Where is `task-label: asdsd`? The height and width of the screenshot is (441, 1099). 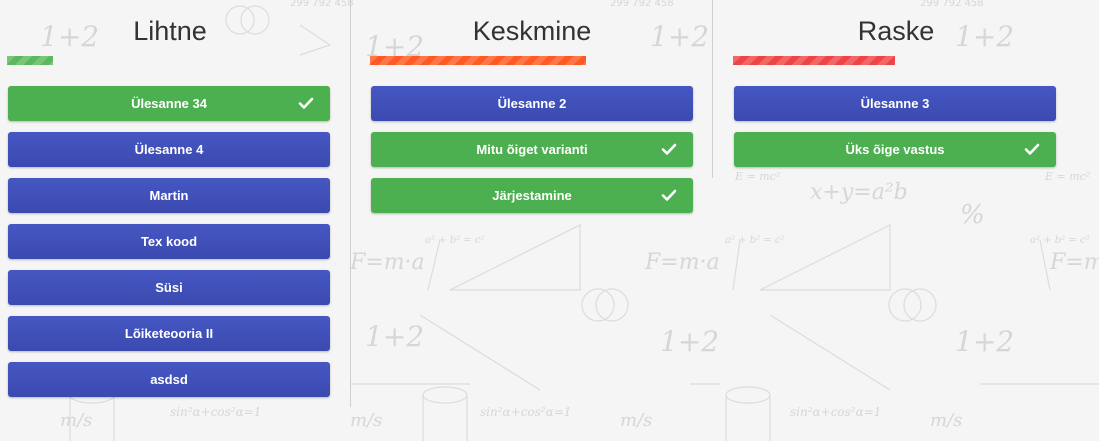 task-label: asdsd is located at coordinates (169, 379).